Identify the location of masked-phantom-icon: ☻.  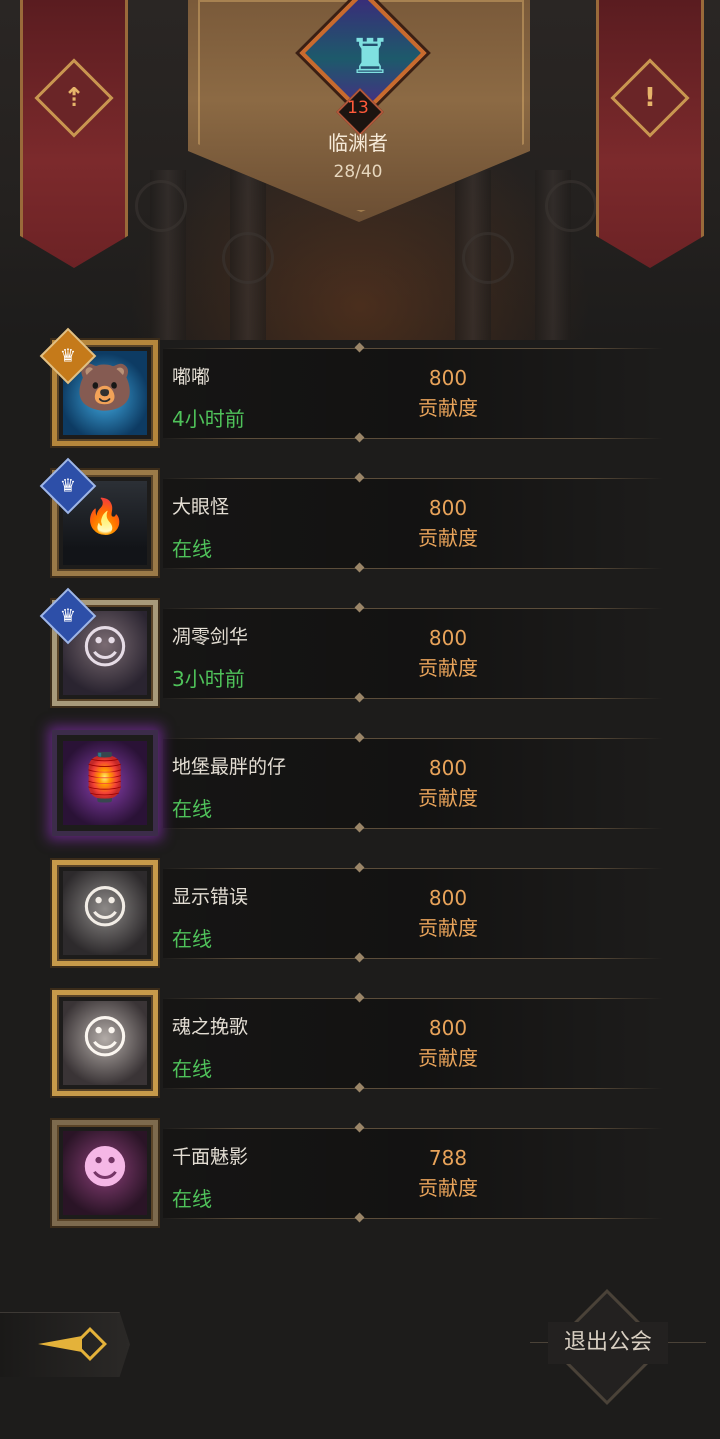
(105, 1167).